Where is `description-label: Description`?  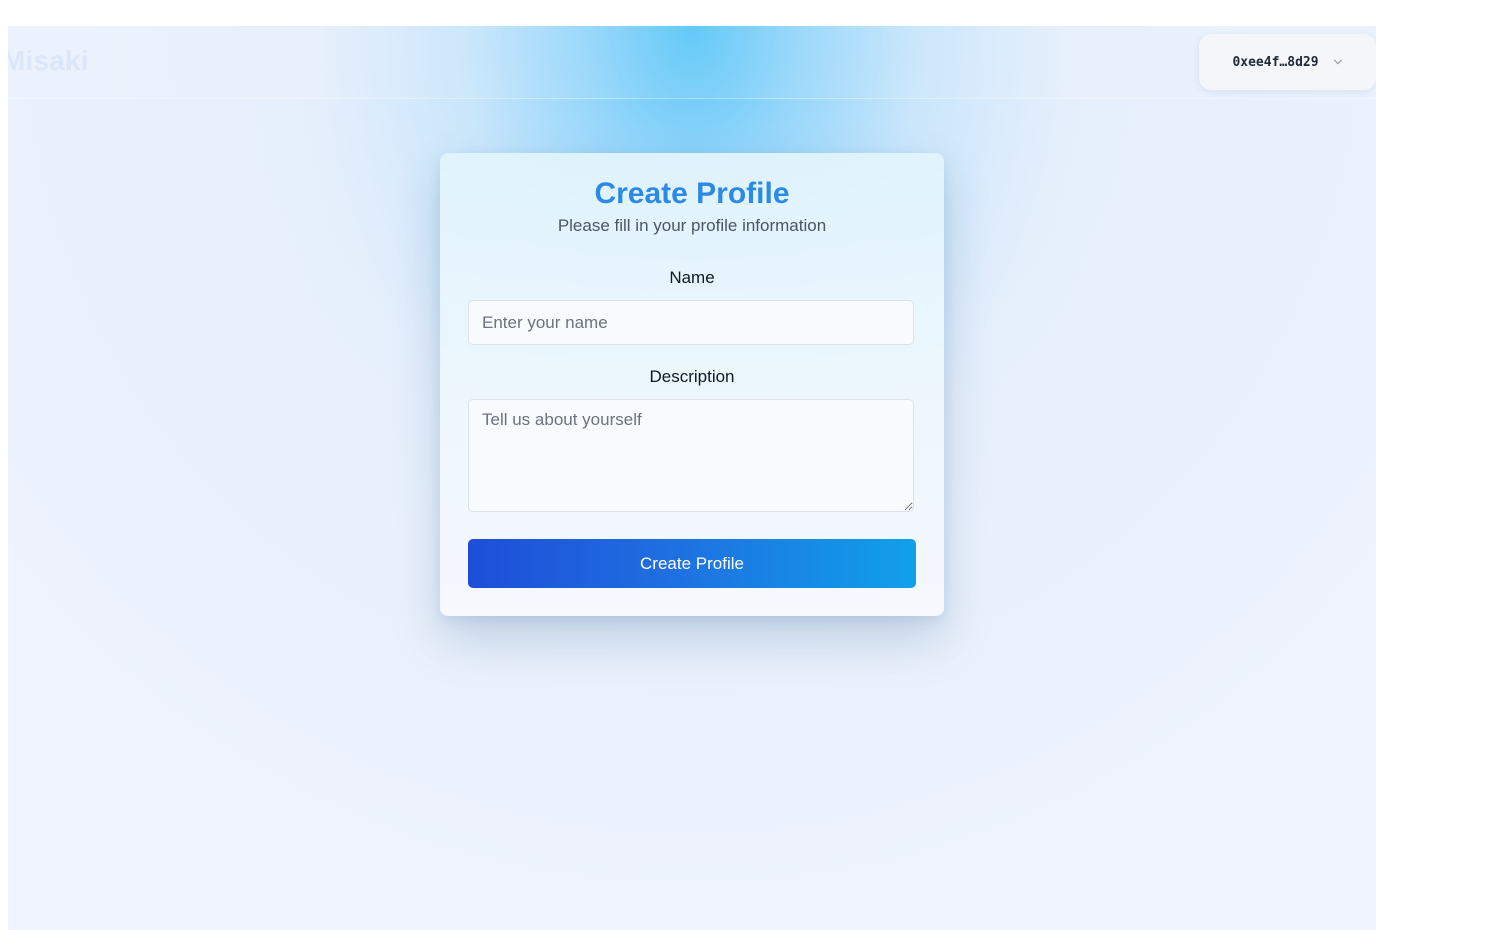 description-label: Description is located at coordinates (692, 376).